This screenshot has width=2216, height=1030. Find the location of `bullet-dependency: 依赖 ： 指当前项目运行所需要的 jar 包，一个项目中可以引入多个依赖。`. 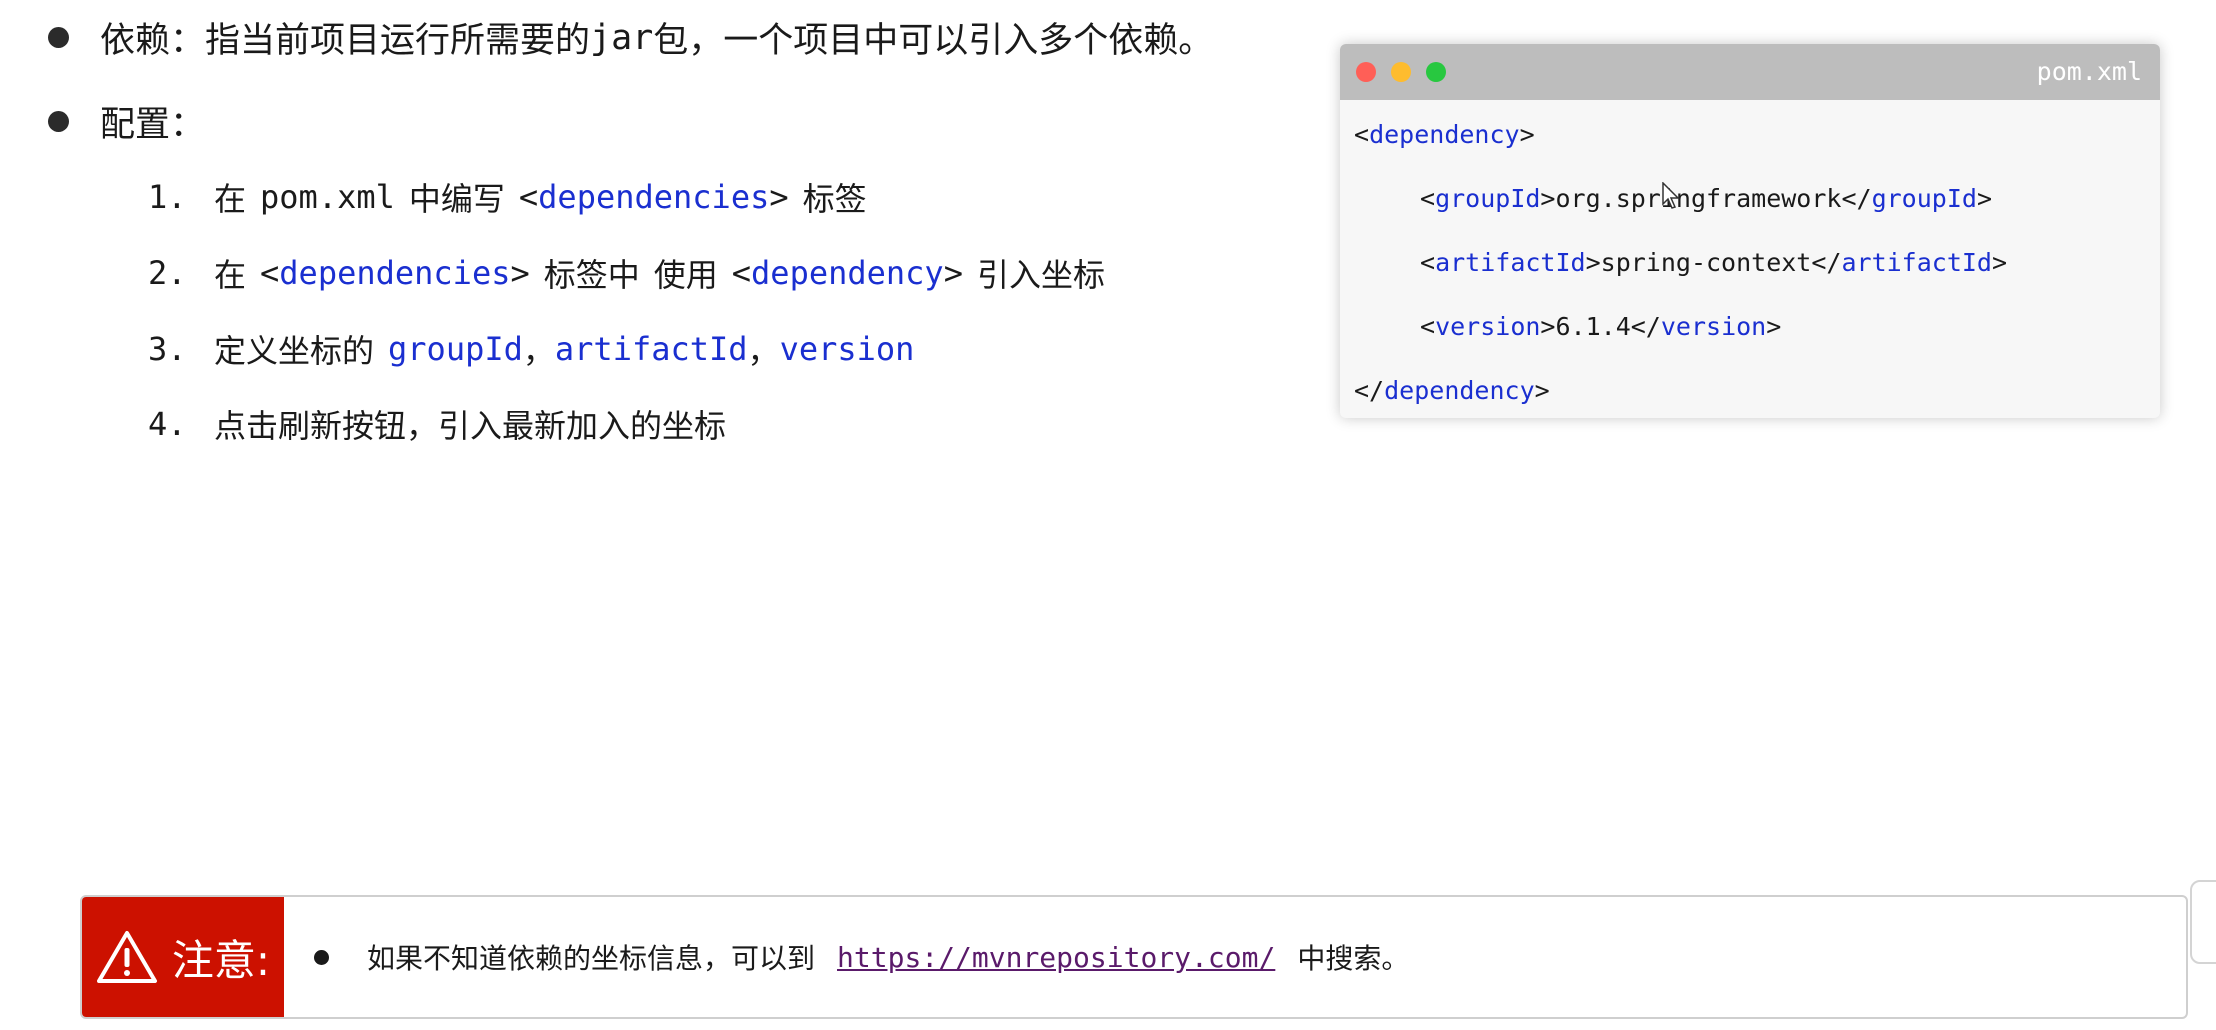

bullet-dependency: 依赖 ： 指当前项目运行所需要的 jar 包，一个项目中可以引入多个依赖。 is located at coordinates (630, 37).